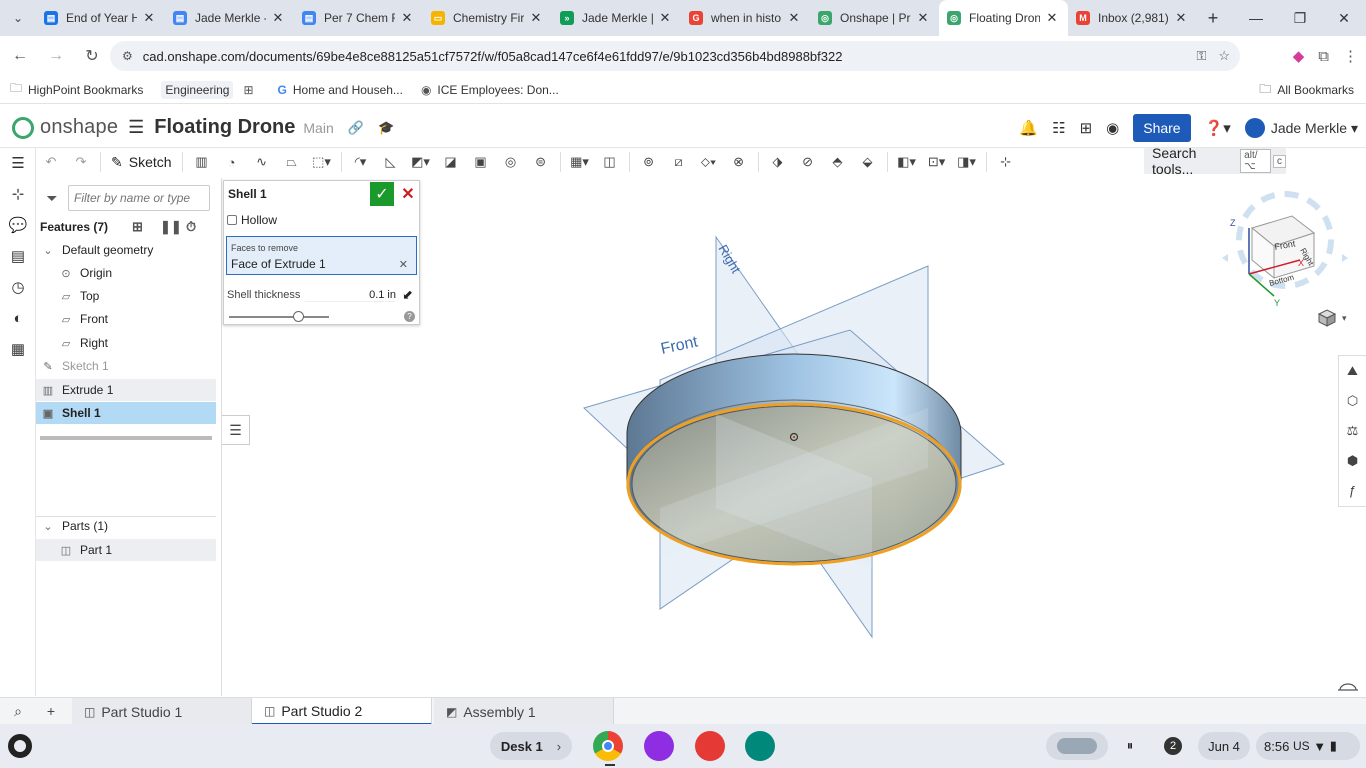  I want to click on cancel-x-icon: ✕, so click(408, 194).